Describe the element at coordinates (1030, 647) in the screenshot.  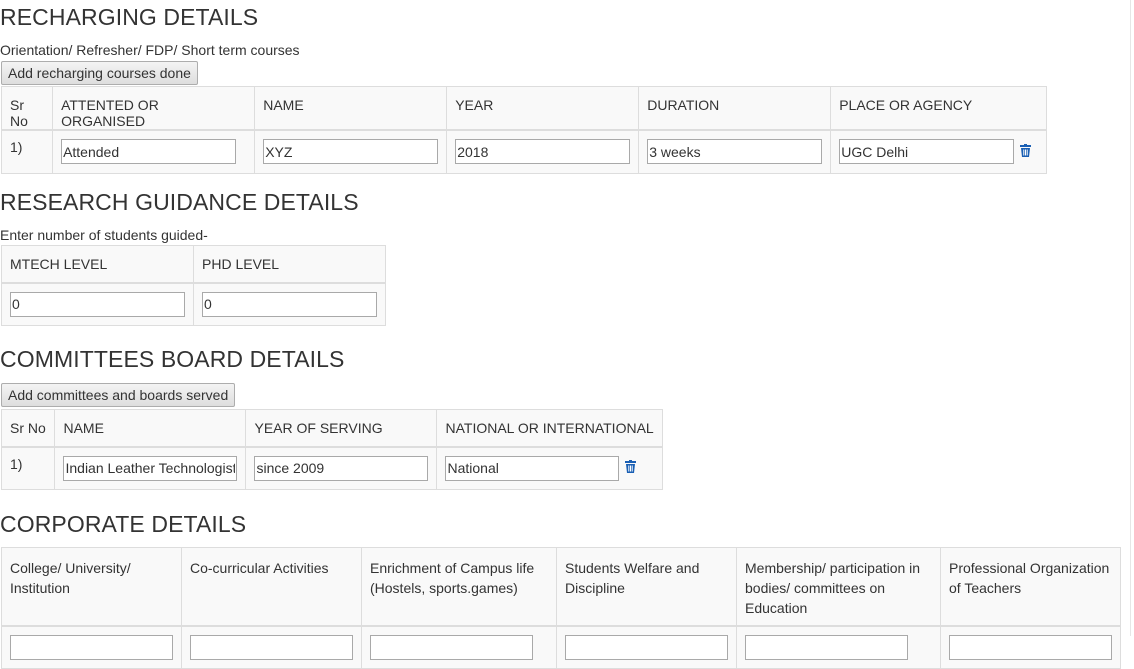
I see `professional-org-field` at that location.